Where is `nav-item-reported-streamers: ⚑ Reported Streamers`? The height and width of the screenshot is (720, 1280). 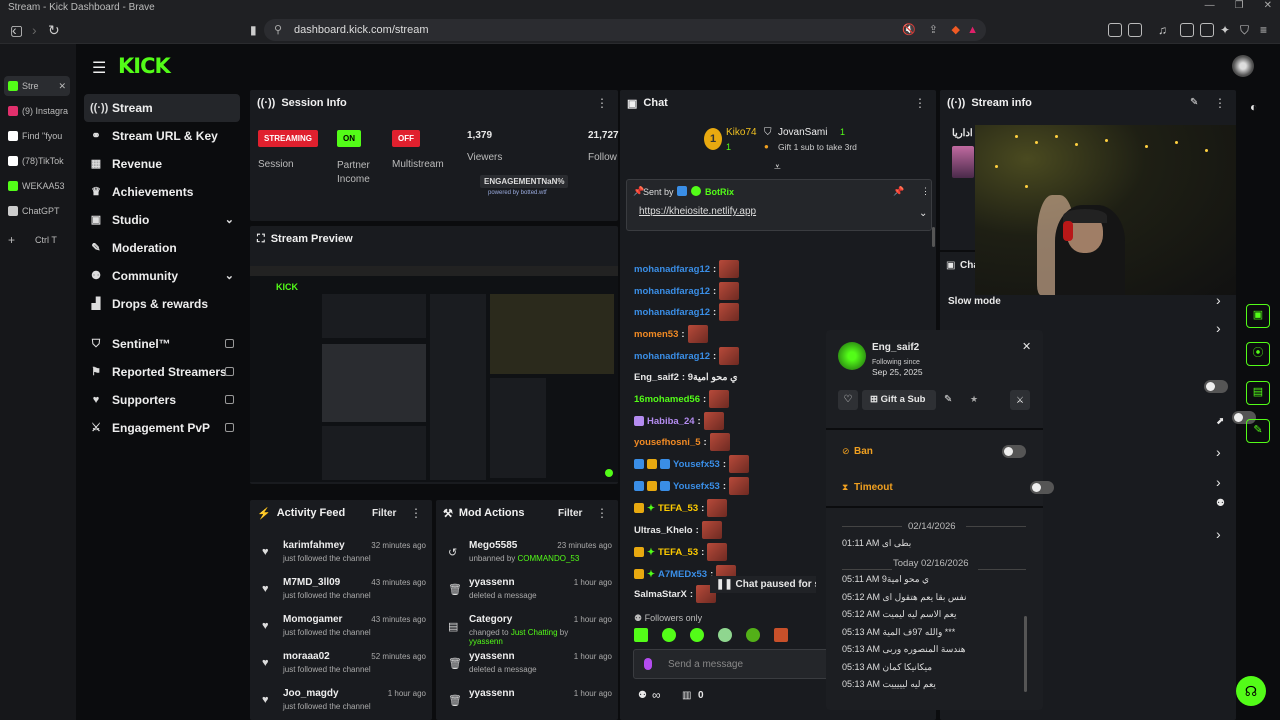 nav-item-reported-streamers: ⚑ Reported Streamers is located at coordinates (162, 372).